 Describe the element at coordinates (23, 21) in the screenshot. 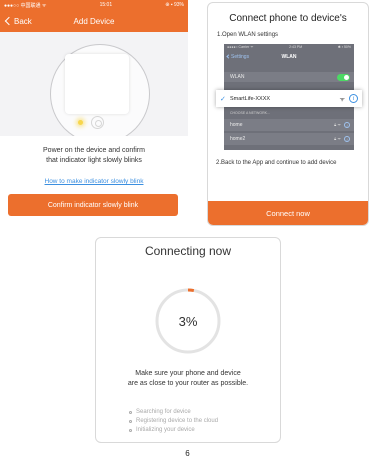

I see `back-label: Back` at that location.